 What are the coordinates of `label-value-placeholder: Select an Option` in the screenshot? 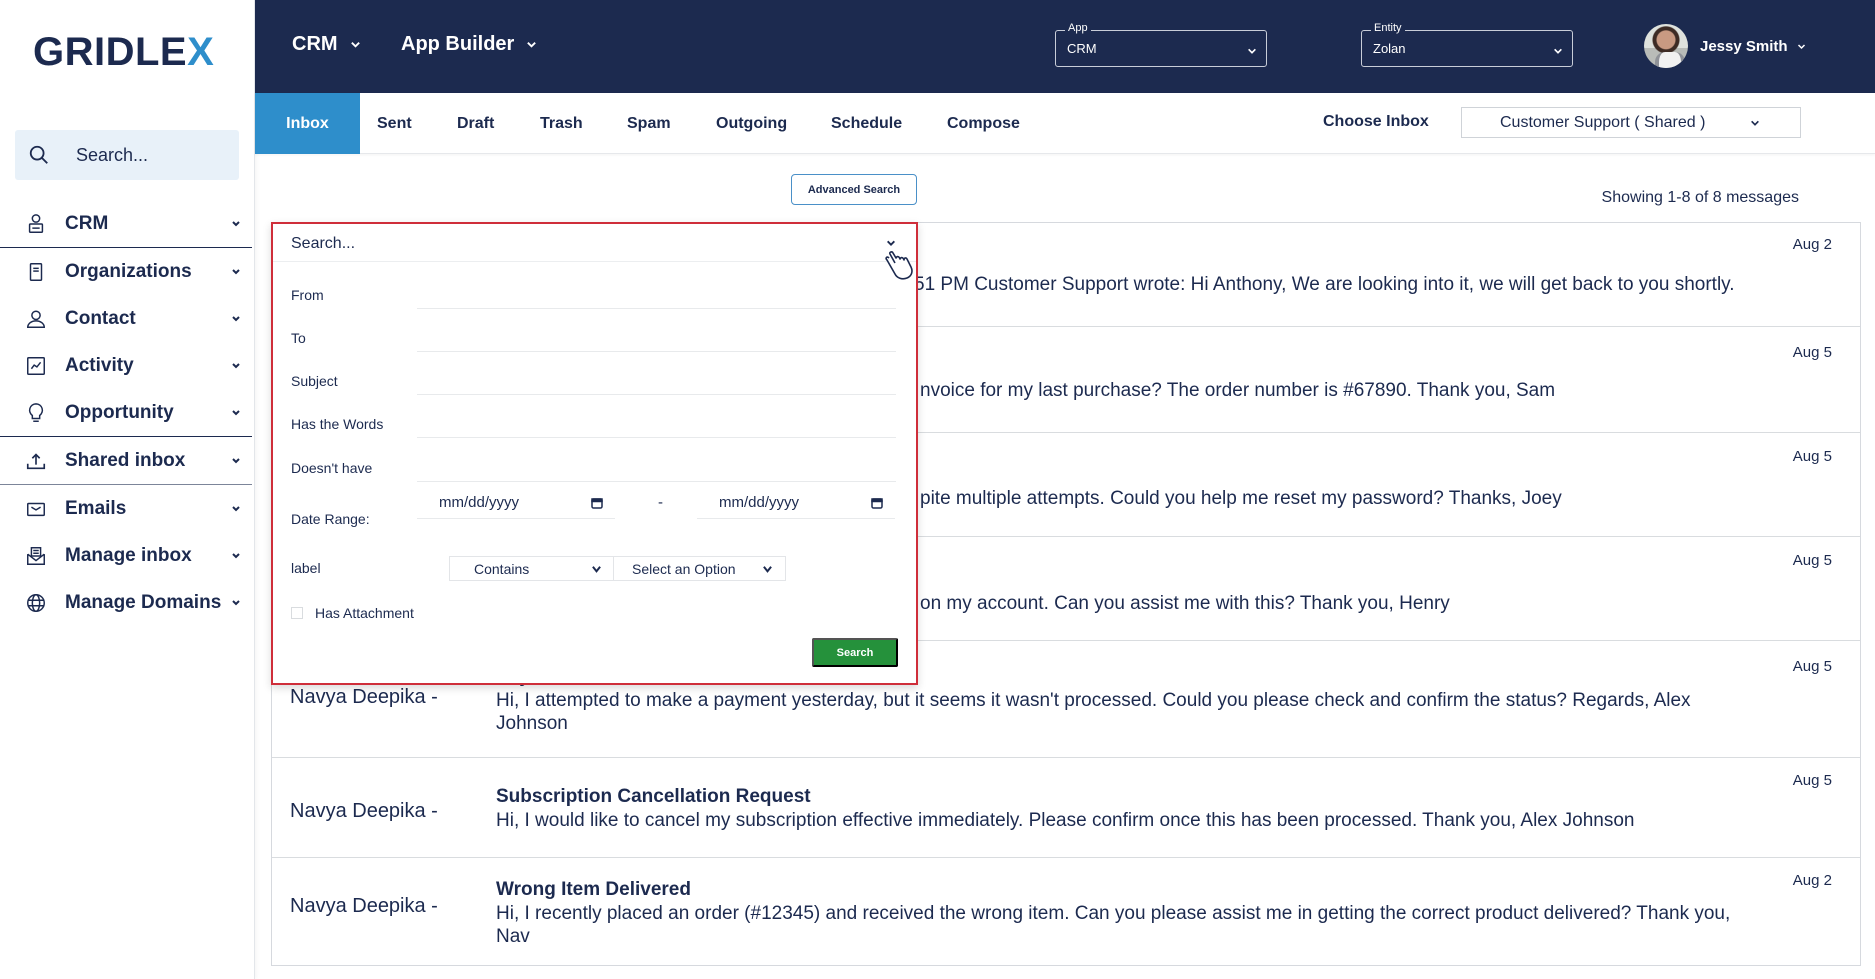 It's located at (684, 568).